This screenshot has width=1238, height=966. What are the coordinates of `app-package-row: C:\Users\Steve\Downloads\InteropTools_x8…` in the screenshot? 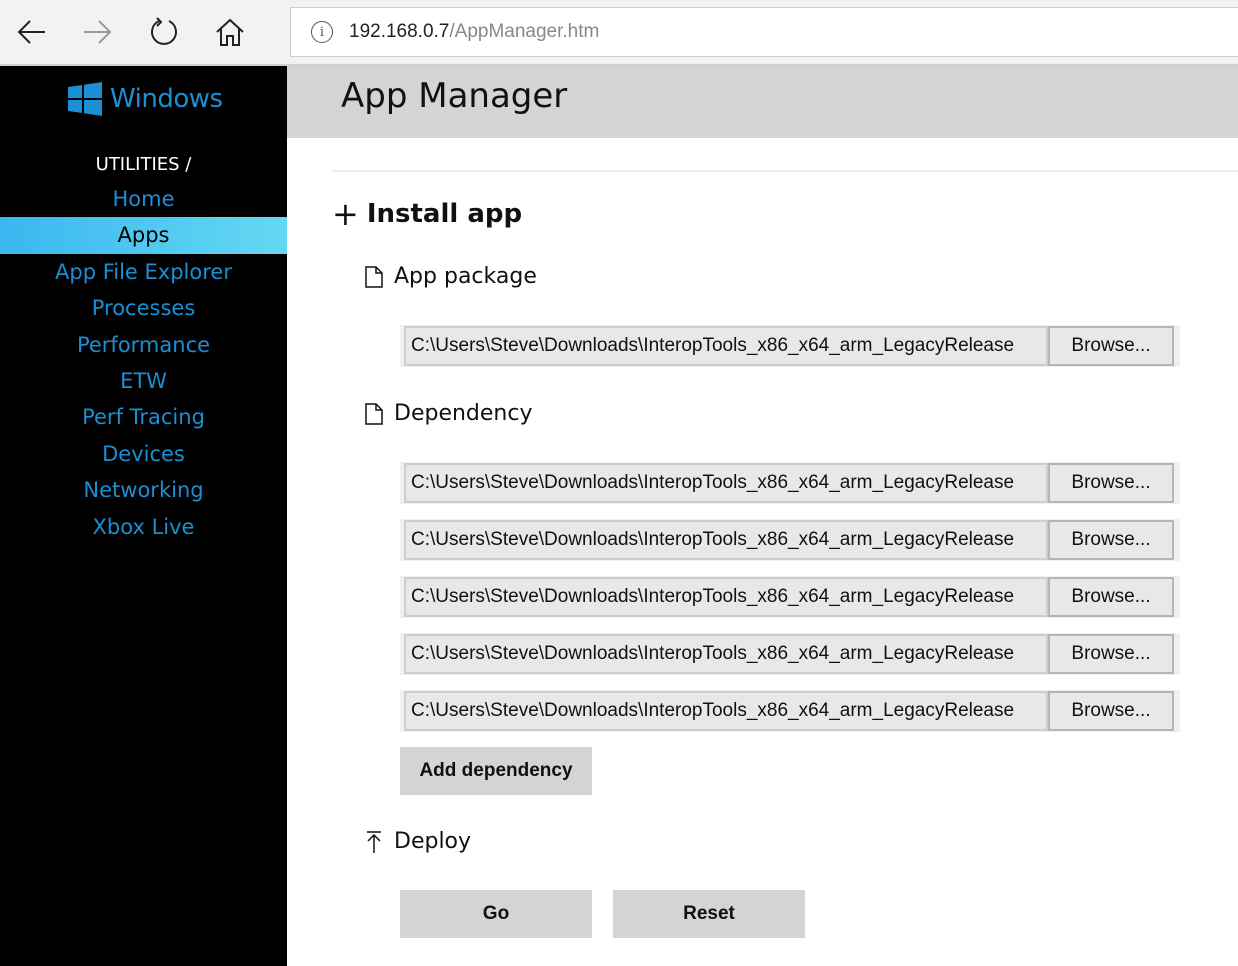 It's located at (790, 346).